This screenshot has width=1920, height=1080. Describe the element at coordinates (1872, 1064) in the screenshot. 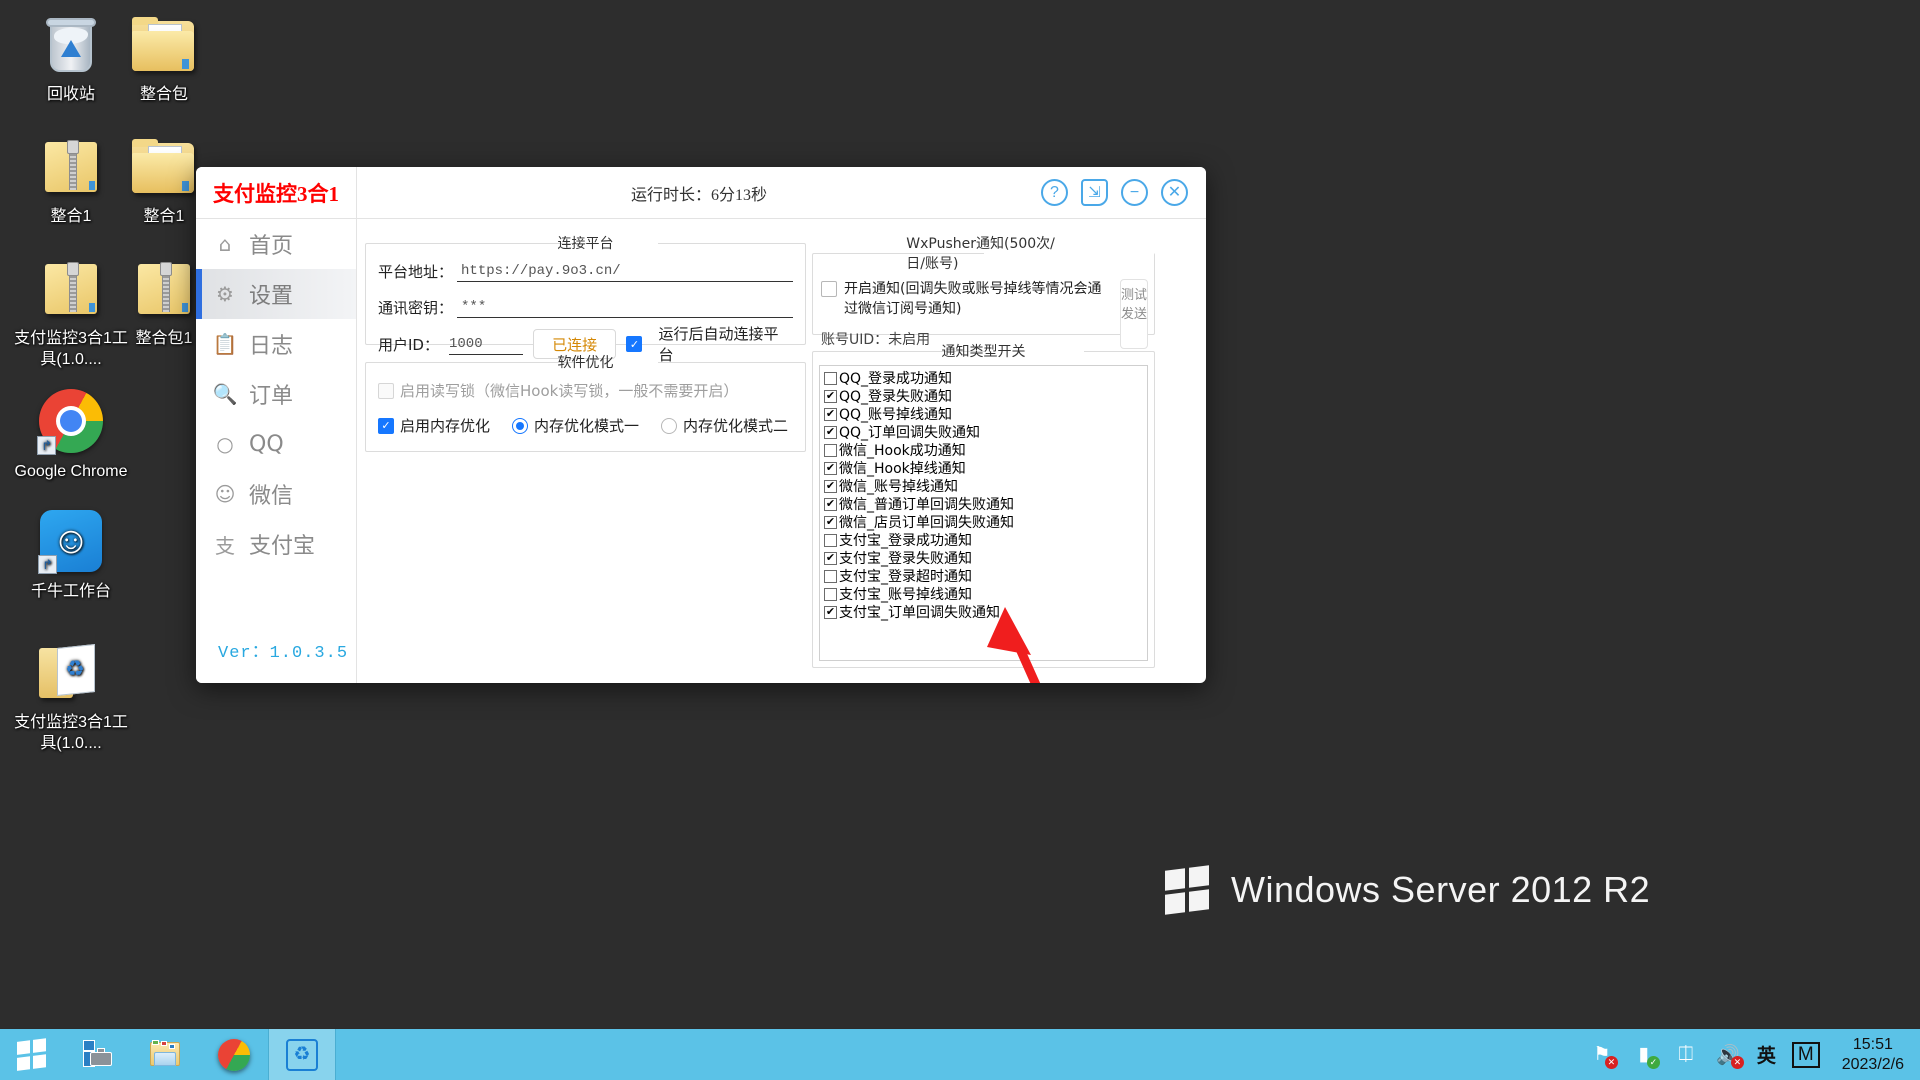

I see `clock-date: 2023/2/6` at that location.